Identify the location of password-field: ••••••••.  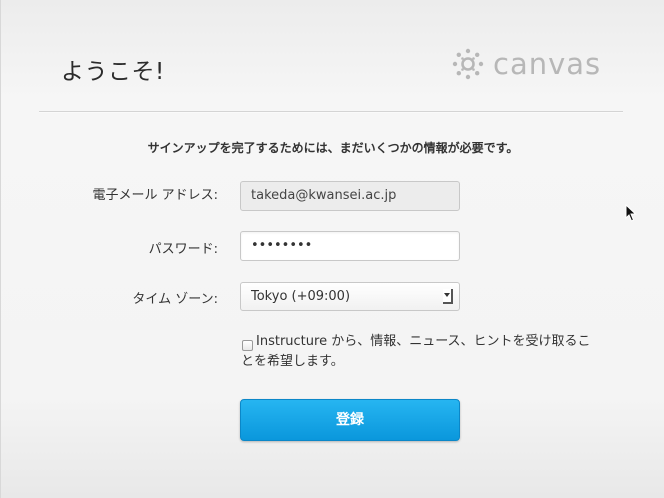
(350, 246).